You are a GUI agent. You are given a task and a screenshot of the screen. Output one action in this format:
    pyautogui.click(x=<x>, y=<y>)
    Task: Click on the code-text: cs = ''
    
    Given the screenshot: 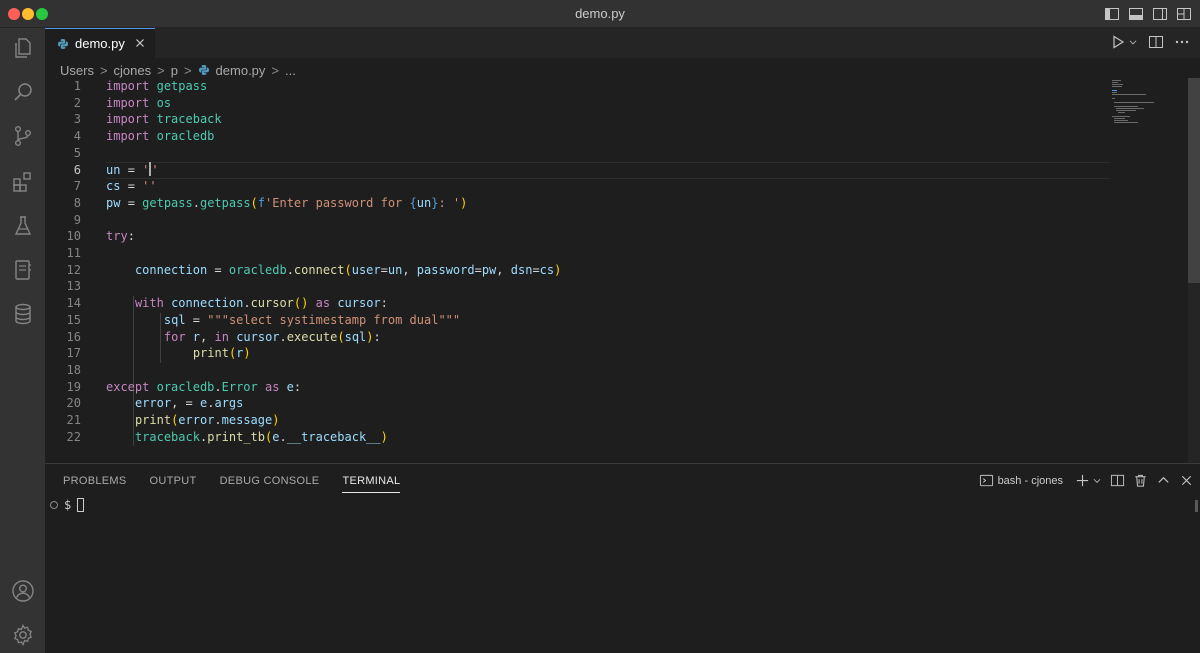 What is the action you would take?
    pyautogui.click(x=131, y=186)
    